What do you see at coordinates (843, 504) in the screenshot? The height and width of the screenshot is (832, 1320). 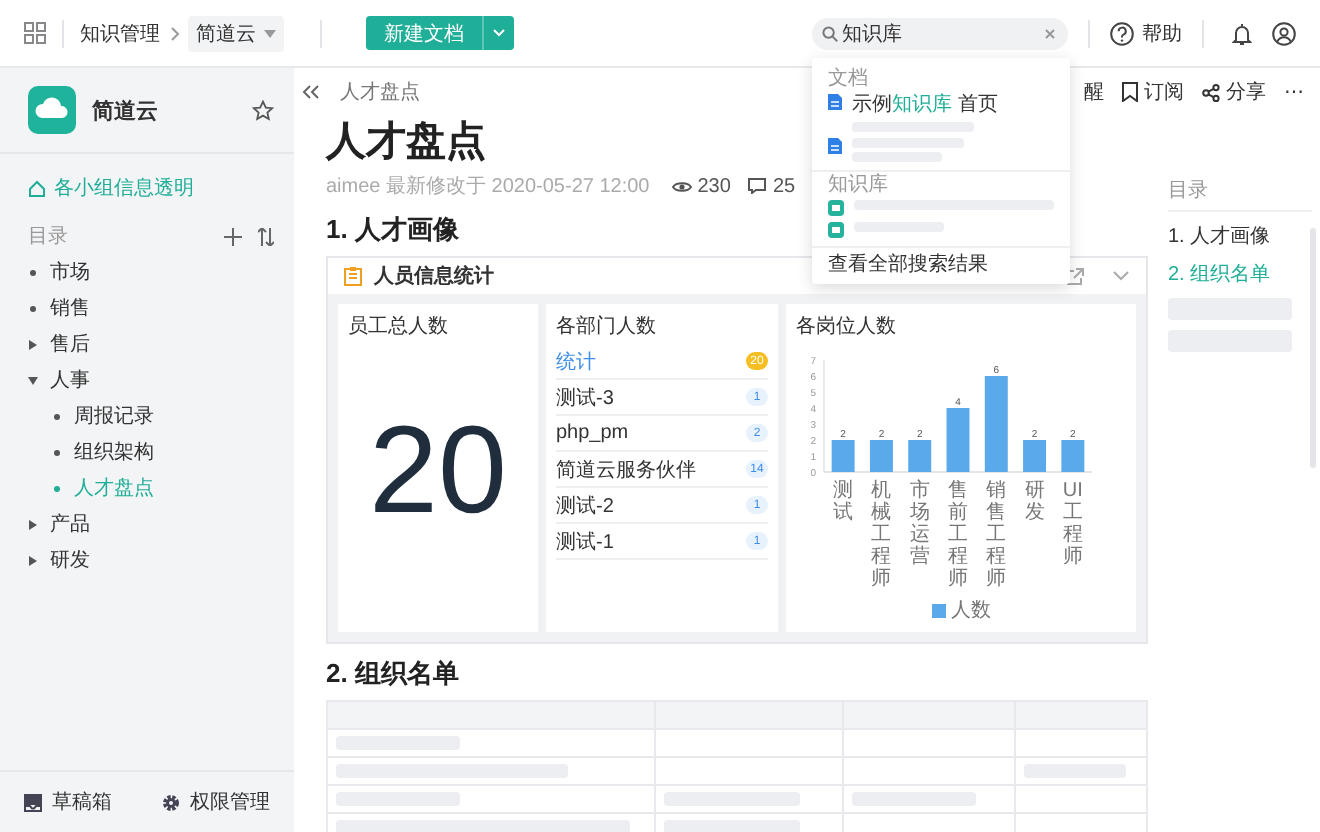 I see `category-label: 测试` at bounding box center [843, 504].